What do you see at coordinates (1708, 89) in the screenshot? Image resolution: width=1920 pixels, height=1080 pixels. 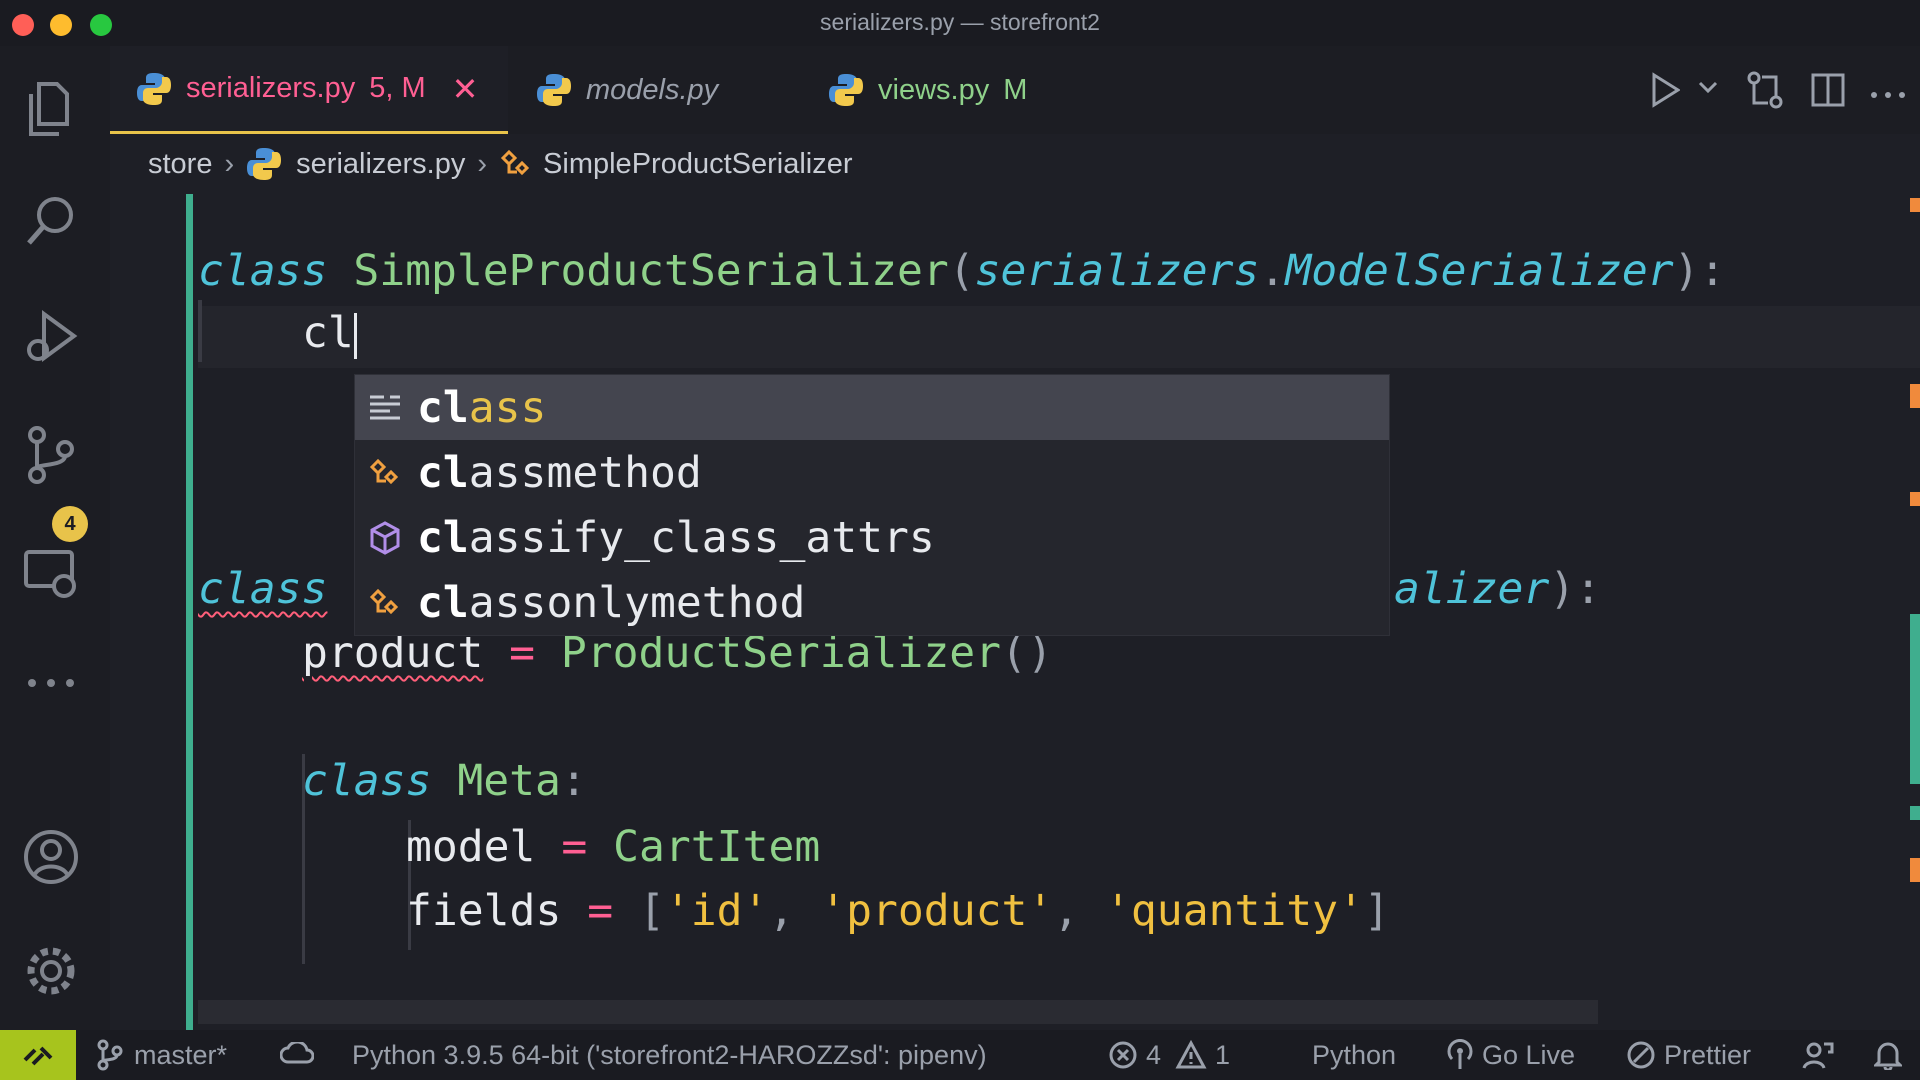 I see `chevron-down-icon` at bounding box center [1708, 89].